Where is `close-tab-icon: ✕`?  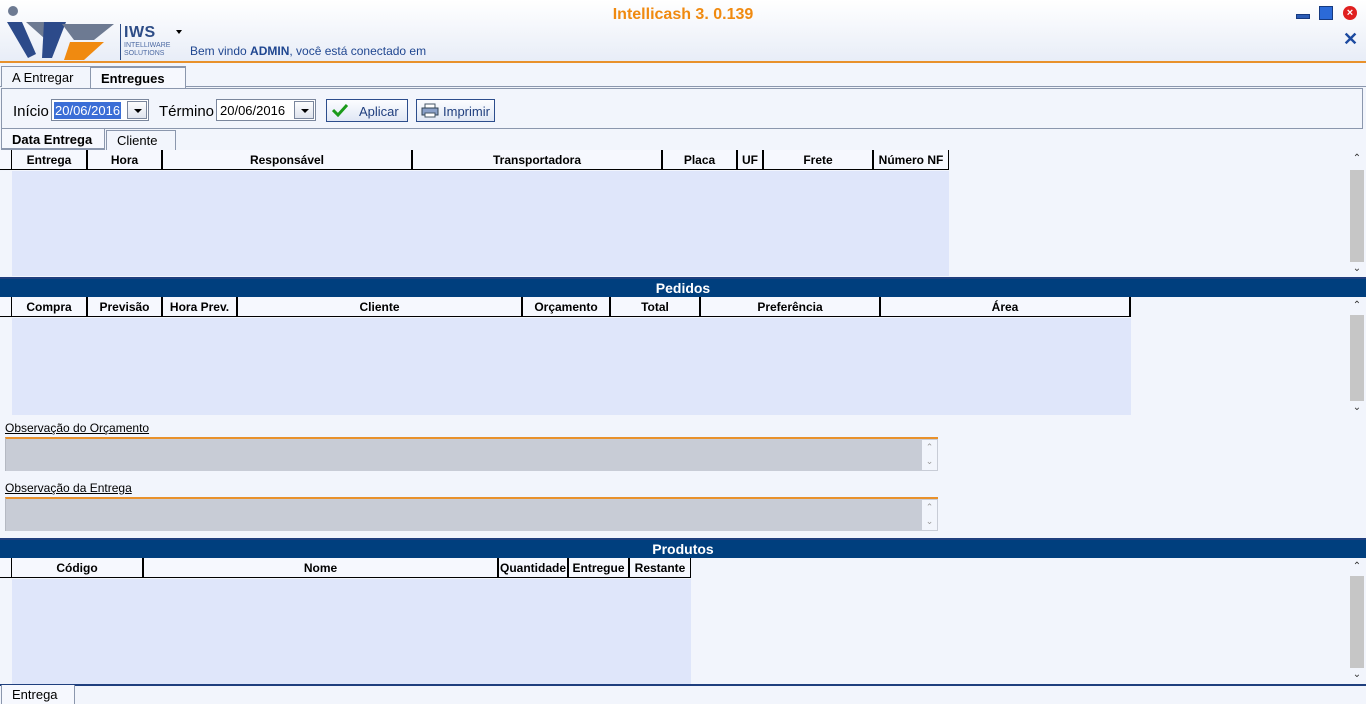
close-tab-icon: ✕ is located at coordinates (1350, 39).